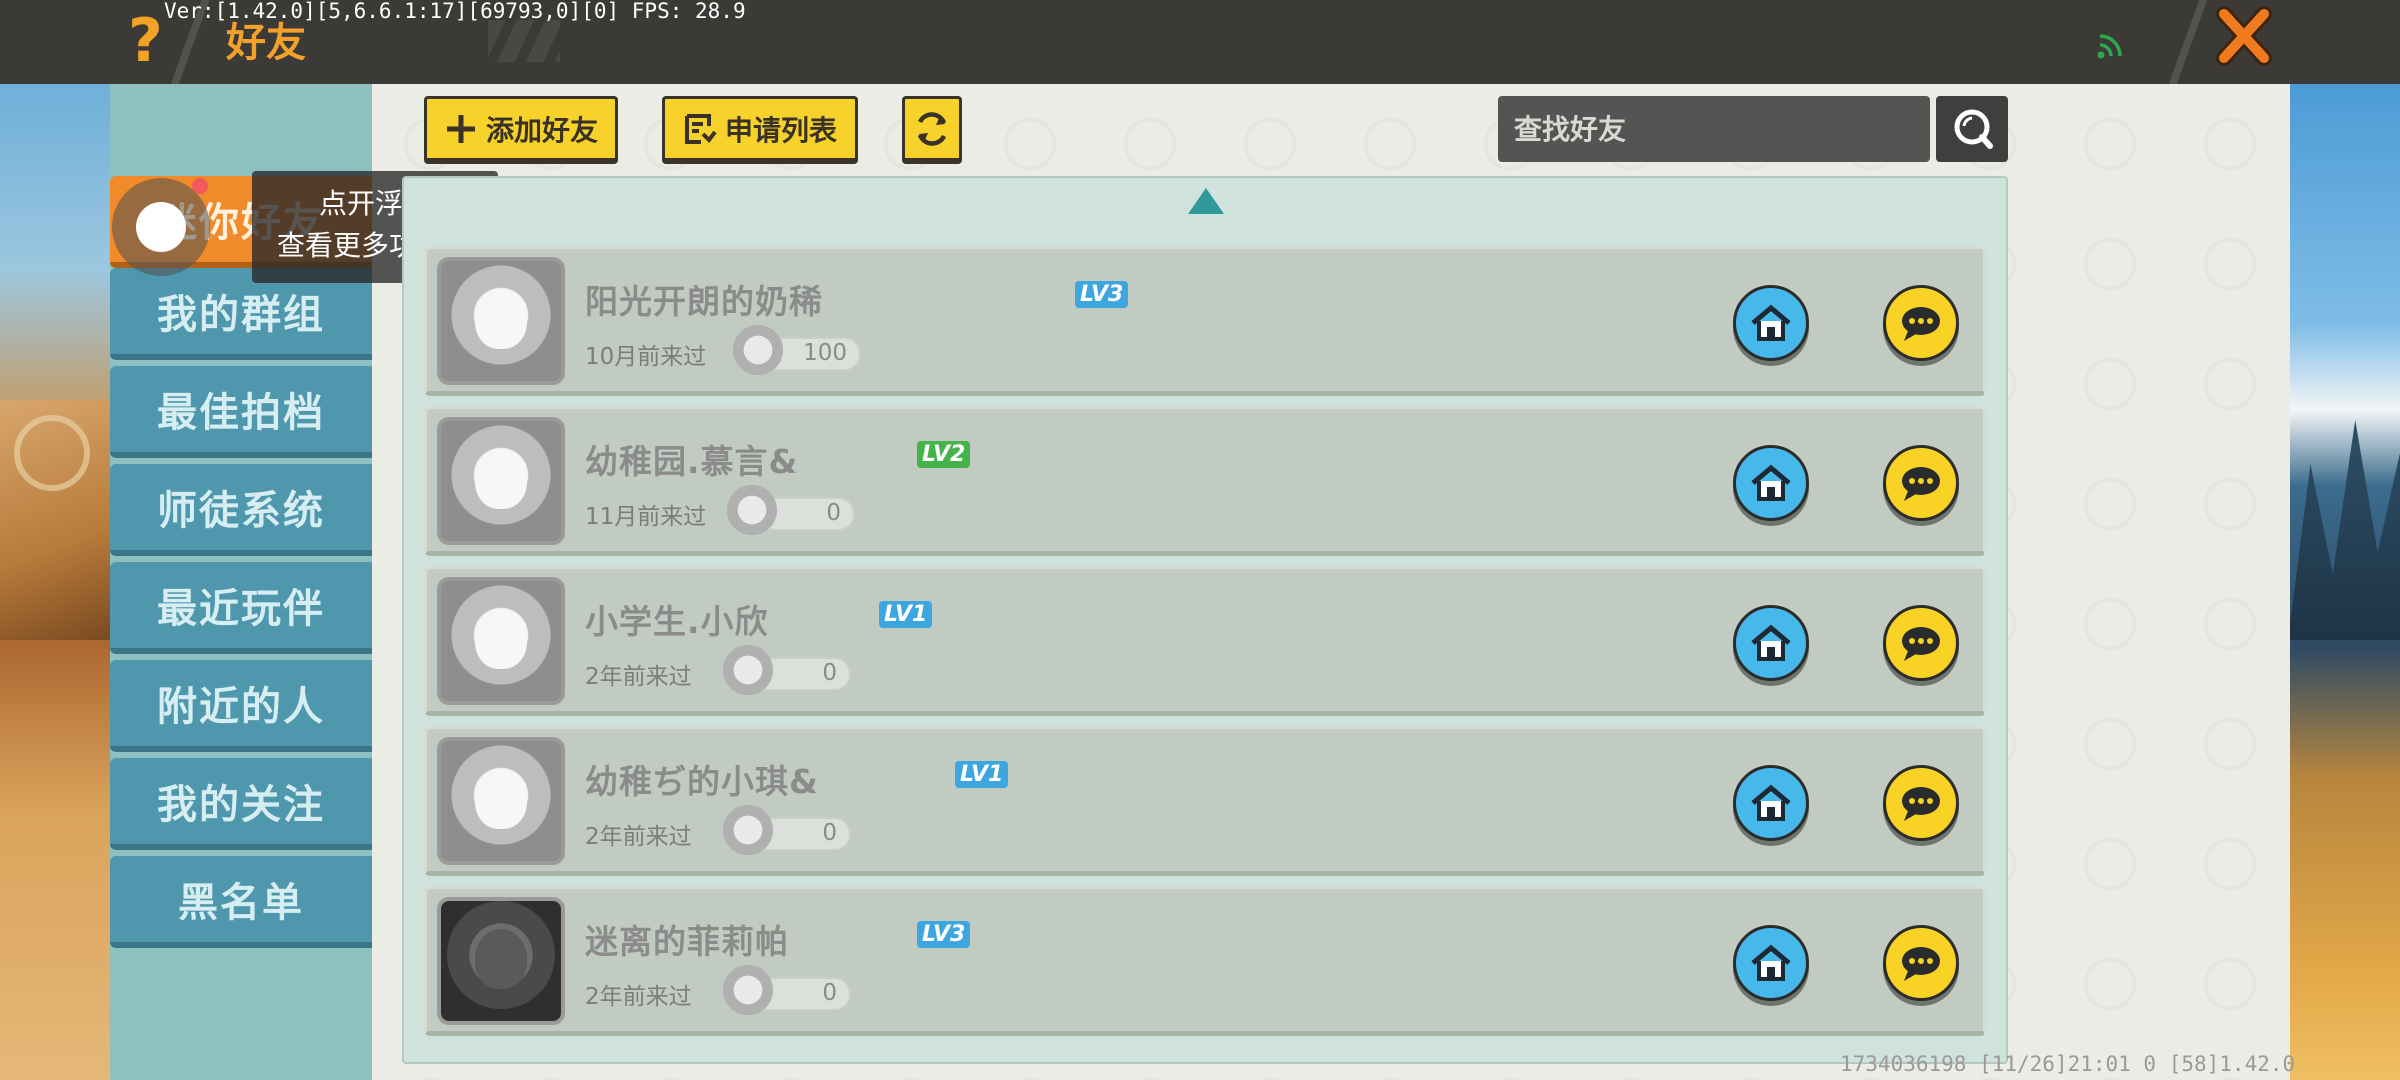 This screenshot has width=2400, height=1080. What do you see at coordinates (1205, 961) in the screenshot?
I see `friend-row: 迷离的菲莉帕 LV3 2年前来过 0` at bounding box center [1205, 961].